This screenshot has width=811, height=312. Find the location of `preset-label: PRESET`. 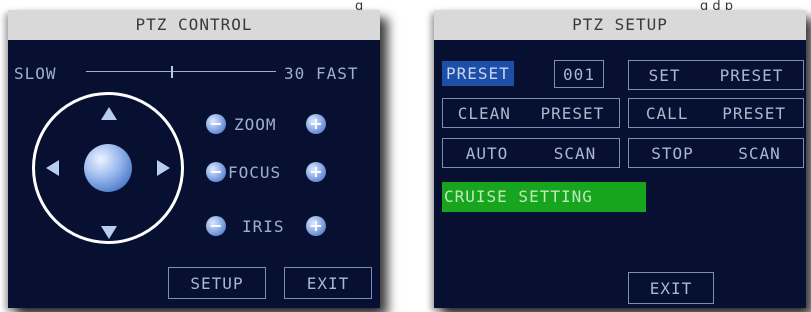

preset-label: PRESET is located at coordinates (478, 73).